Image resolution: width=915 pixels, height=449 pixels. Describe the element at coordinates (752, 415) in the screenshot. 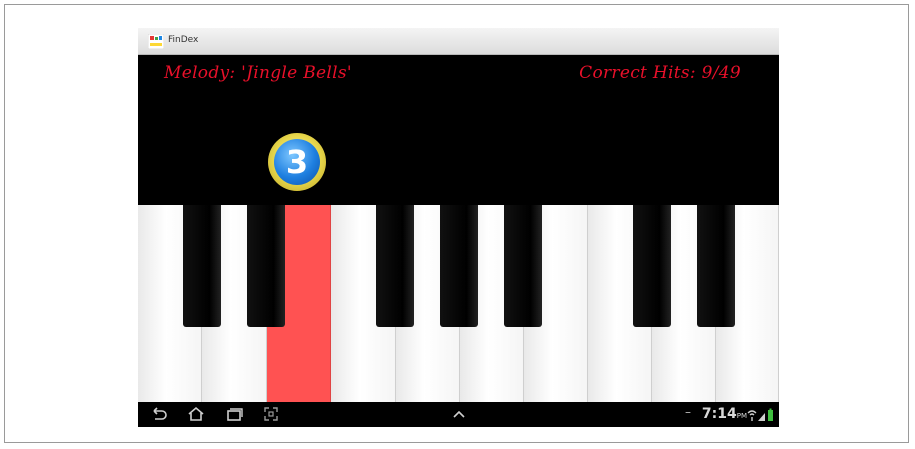

I see `wifi-icon` at that location.